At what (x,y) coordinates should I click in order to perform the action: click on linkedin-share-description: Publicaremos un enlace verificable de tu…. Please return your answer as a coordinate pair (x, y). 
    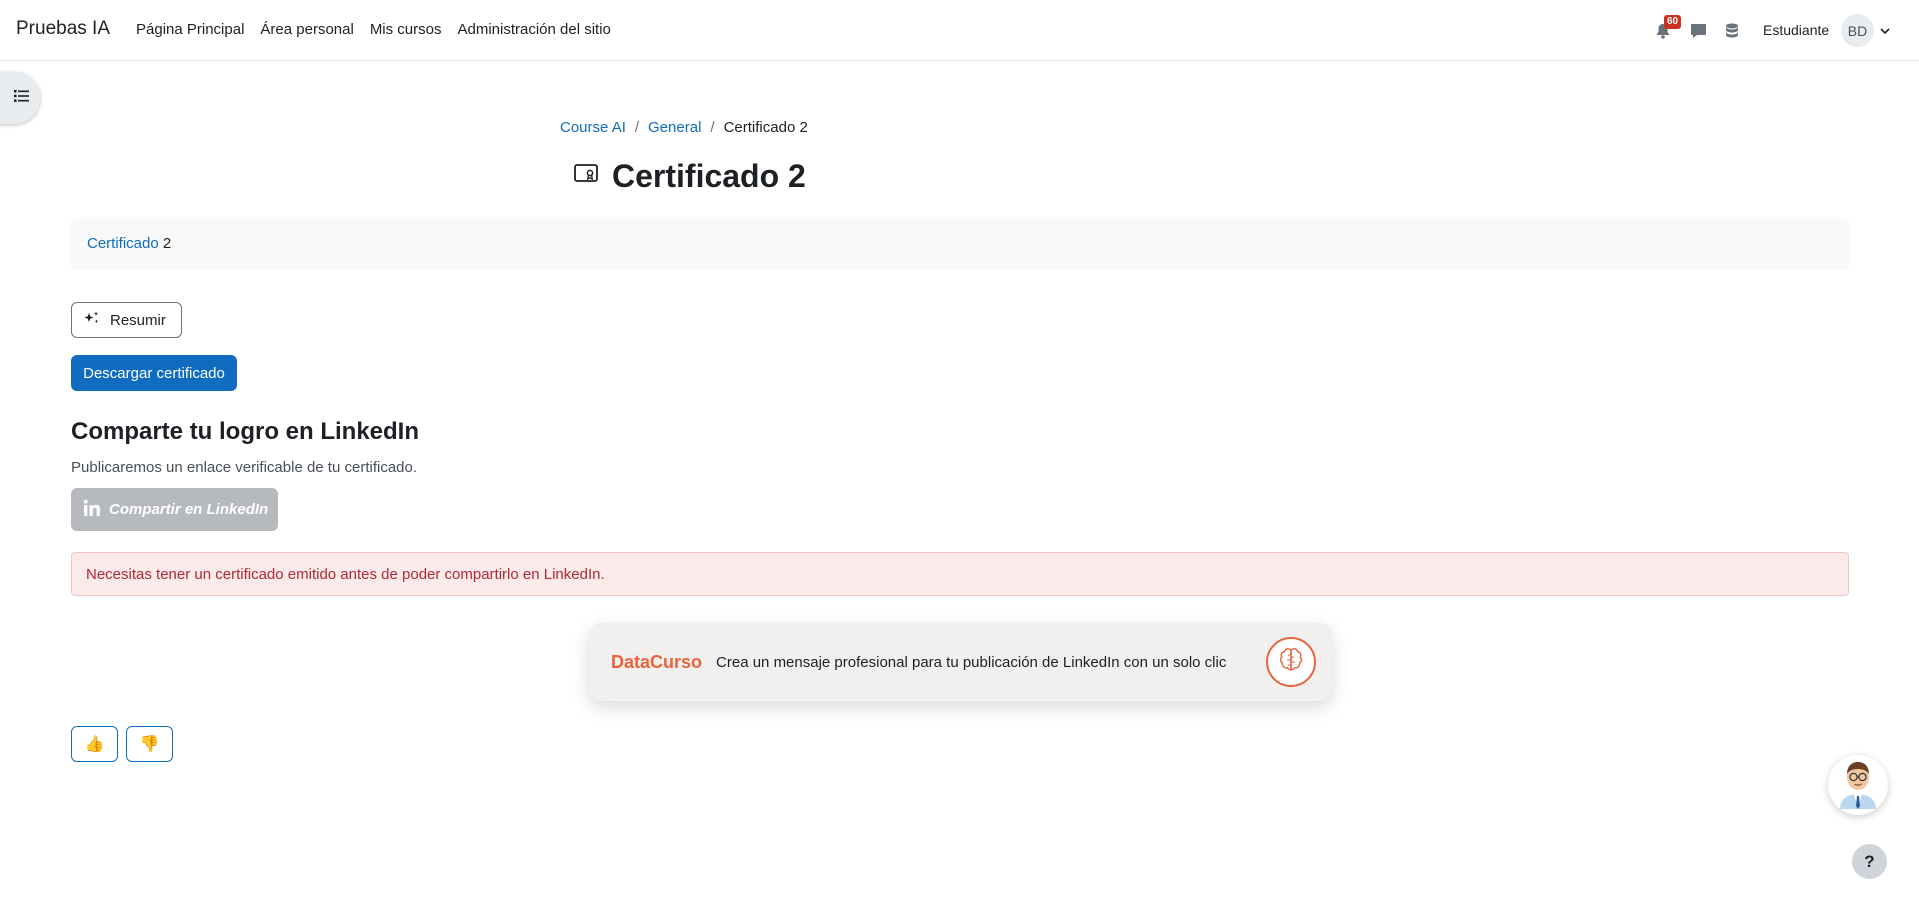
    Looking at the image, I should click on (244, 467).